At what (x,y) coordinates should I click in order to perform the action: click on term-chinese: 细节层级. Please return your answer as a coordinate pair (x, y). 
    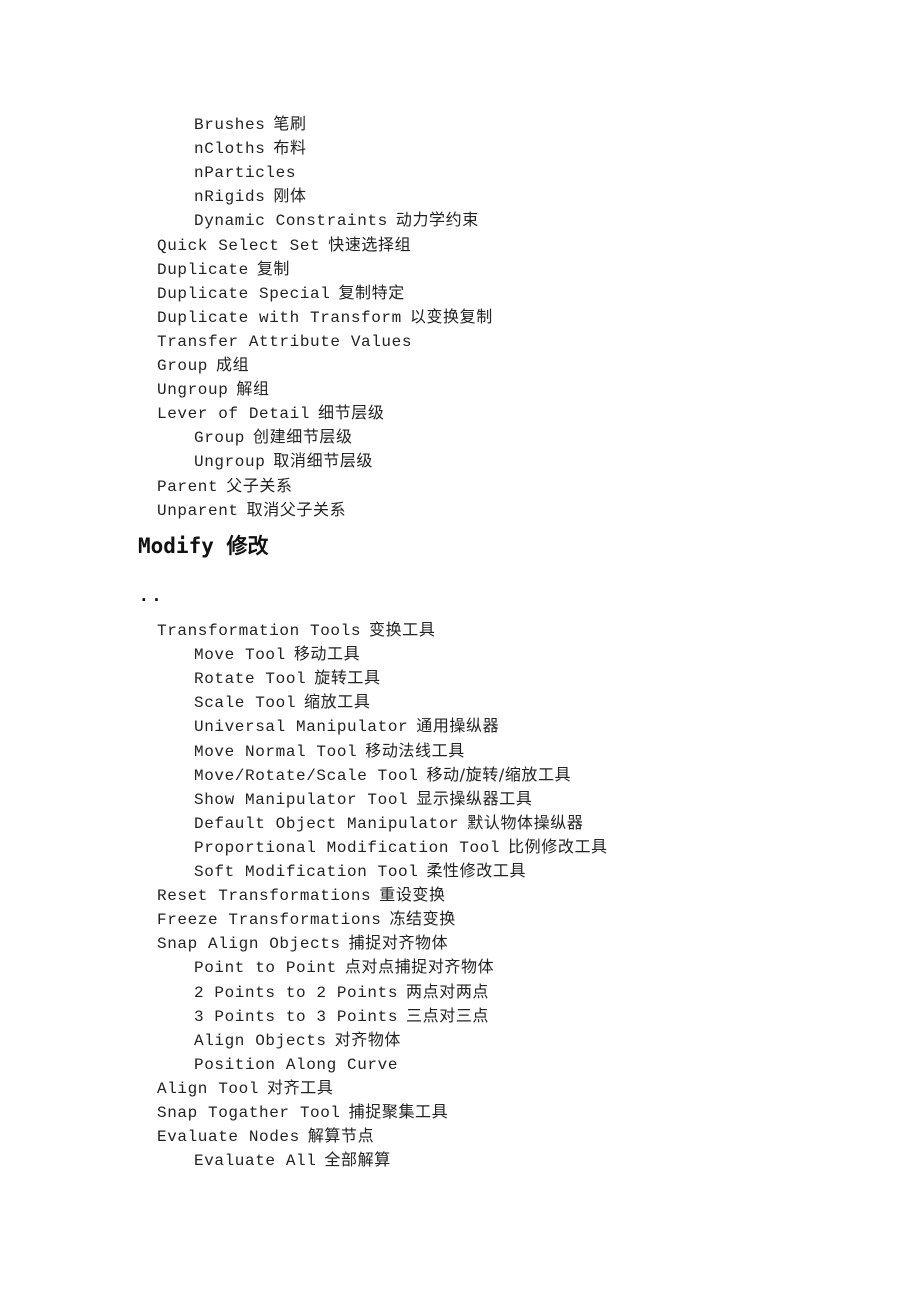
    Looking at the image, I should click on (351, 413).